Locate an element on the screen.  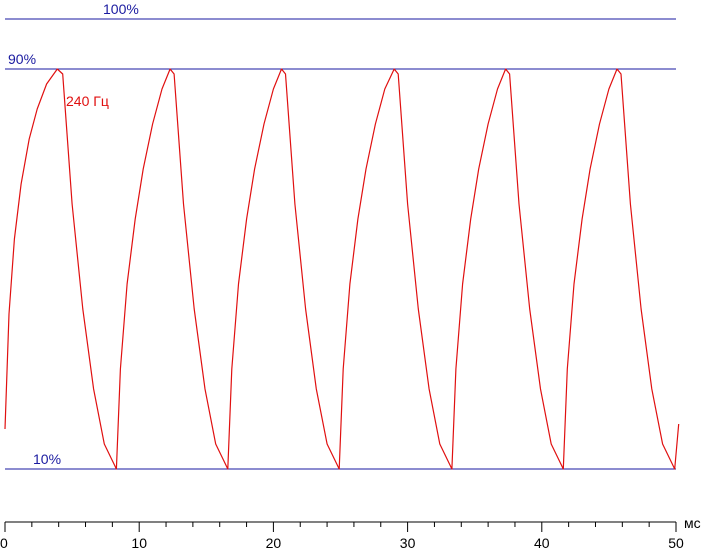
reference-label-90: 90% is located at coordinates (22, 59).